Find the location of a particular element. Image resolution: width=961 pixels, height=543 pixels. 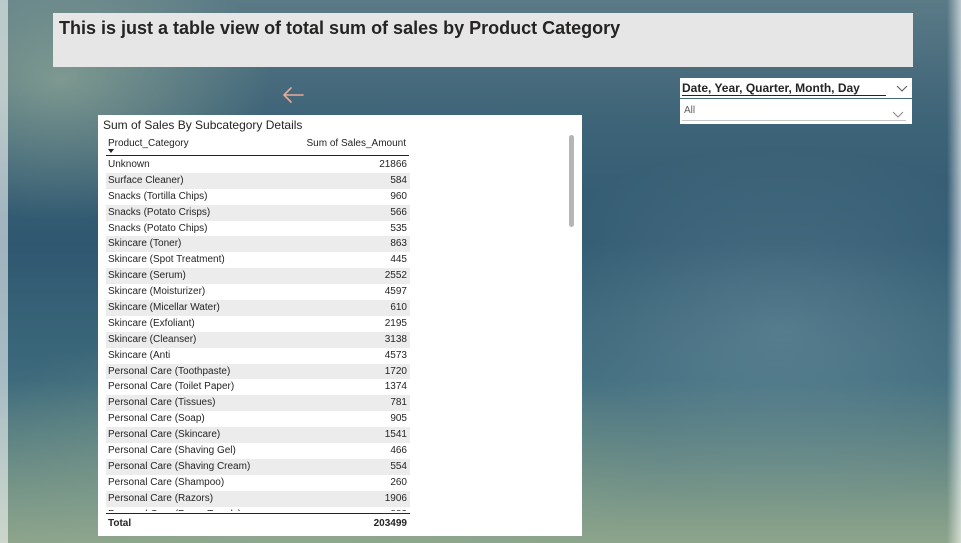

sales-amount-cell: 610 is located at coordinates (398, 308).